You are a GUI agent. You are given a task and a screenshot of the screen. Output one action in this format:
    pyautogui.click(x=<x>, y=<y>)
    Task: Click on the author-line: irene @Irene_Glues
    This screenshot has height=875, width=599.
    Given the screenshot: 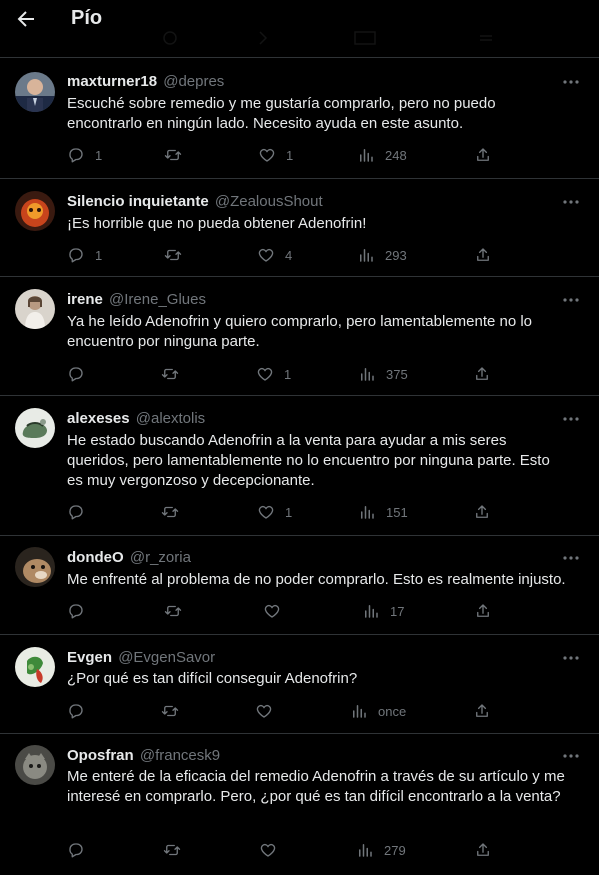 What is the action you would take?
    pyautogui.click(x=136, y=299)
    